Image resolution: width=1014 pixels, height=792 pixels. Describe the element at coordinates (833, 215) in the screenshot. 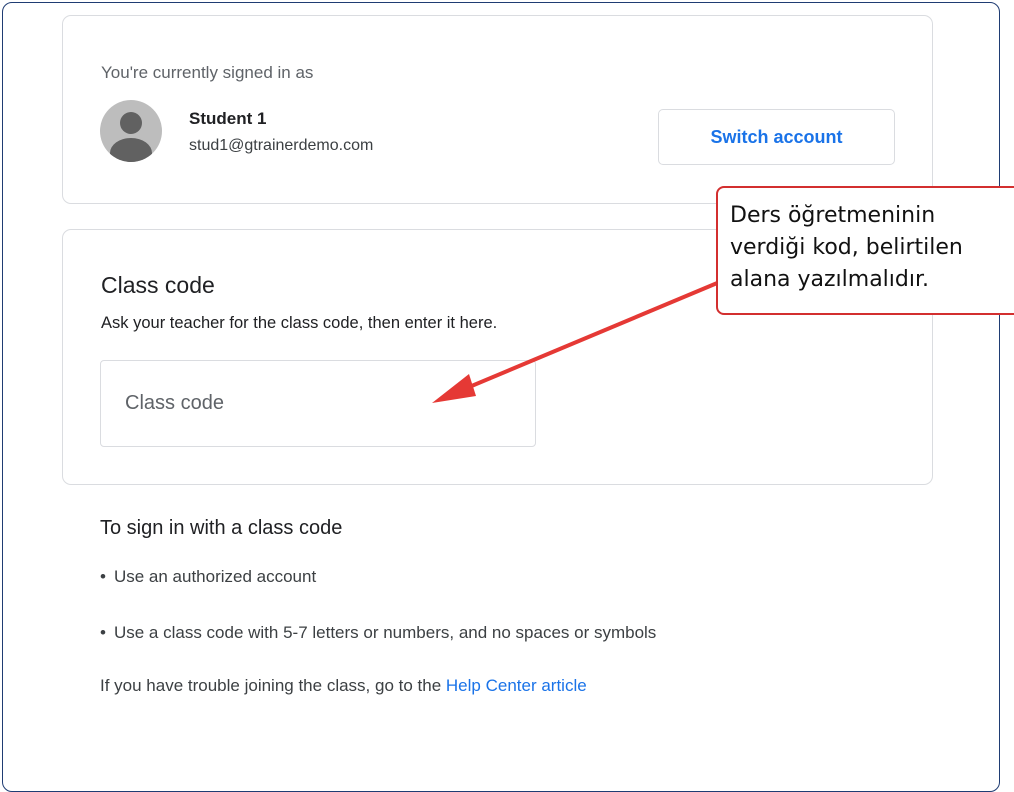

I see `annotation-line-1: Ders öğretmeninin` at that location.